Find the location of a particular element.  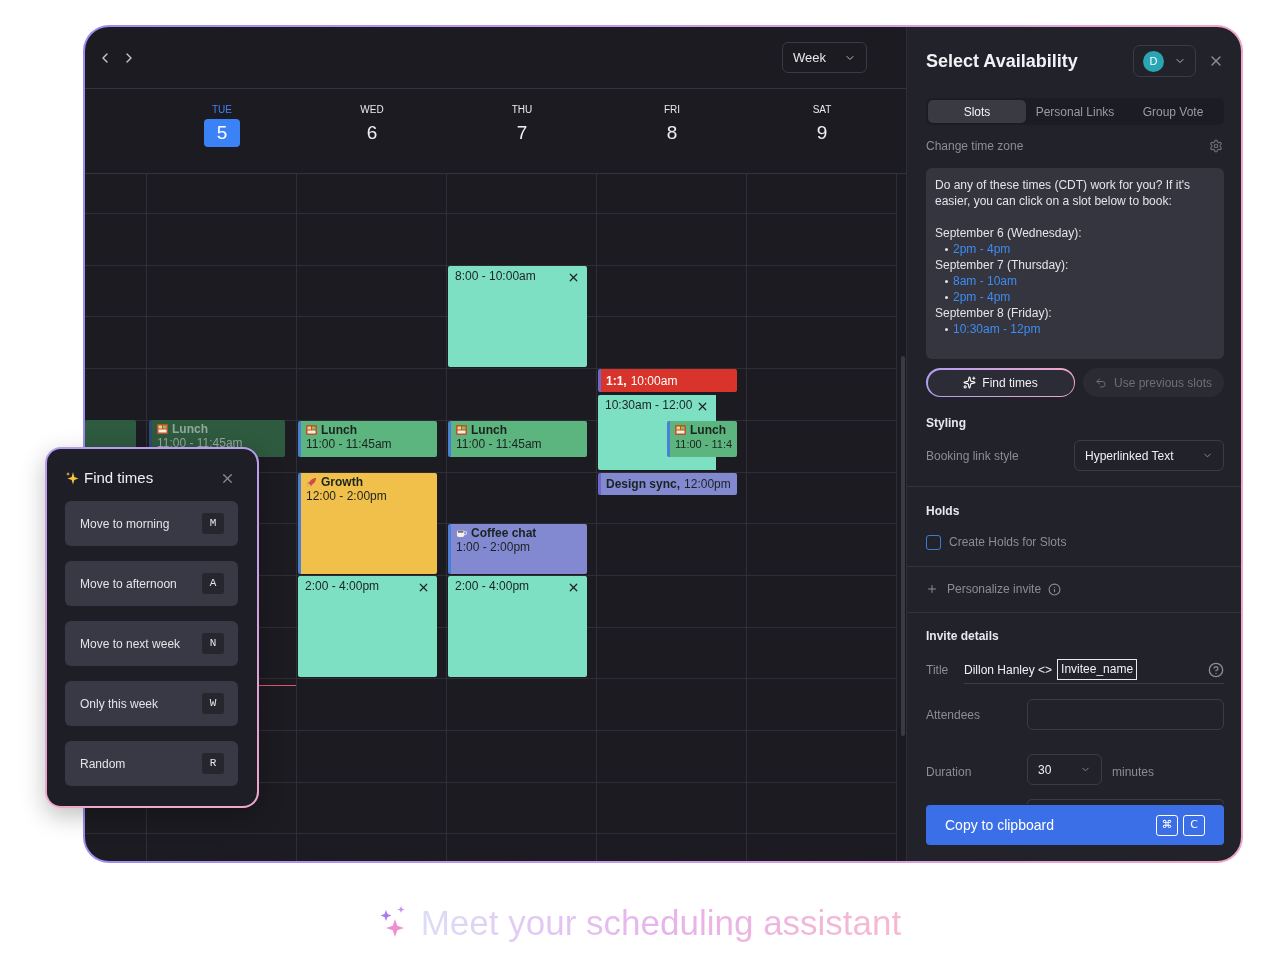

message-date: September 6 (Wednesday): is located at coordinates (1009, 233).